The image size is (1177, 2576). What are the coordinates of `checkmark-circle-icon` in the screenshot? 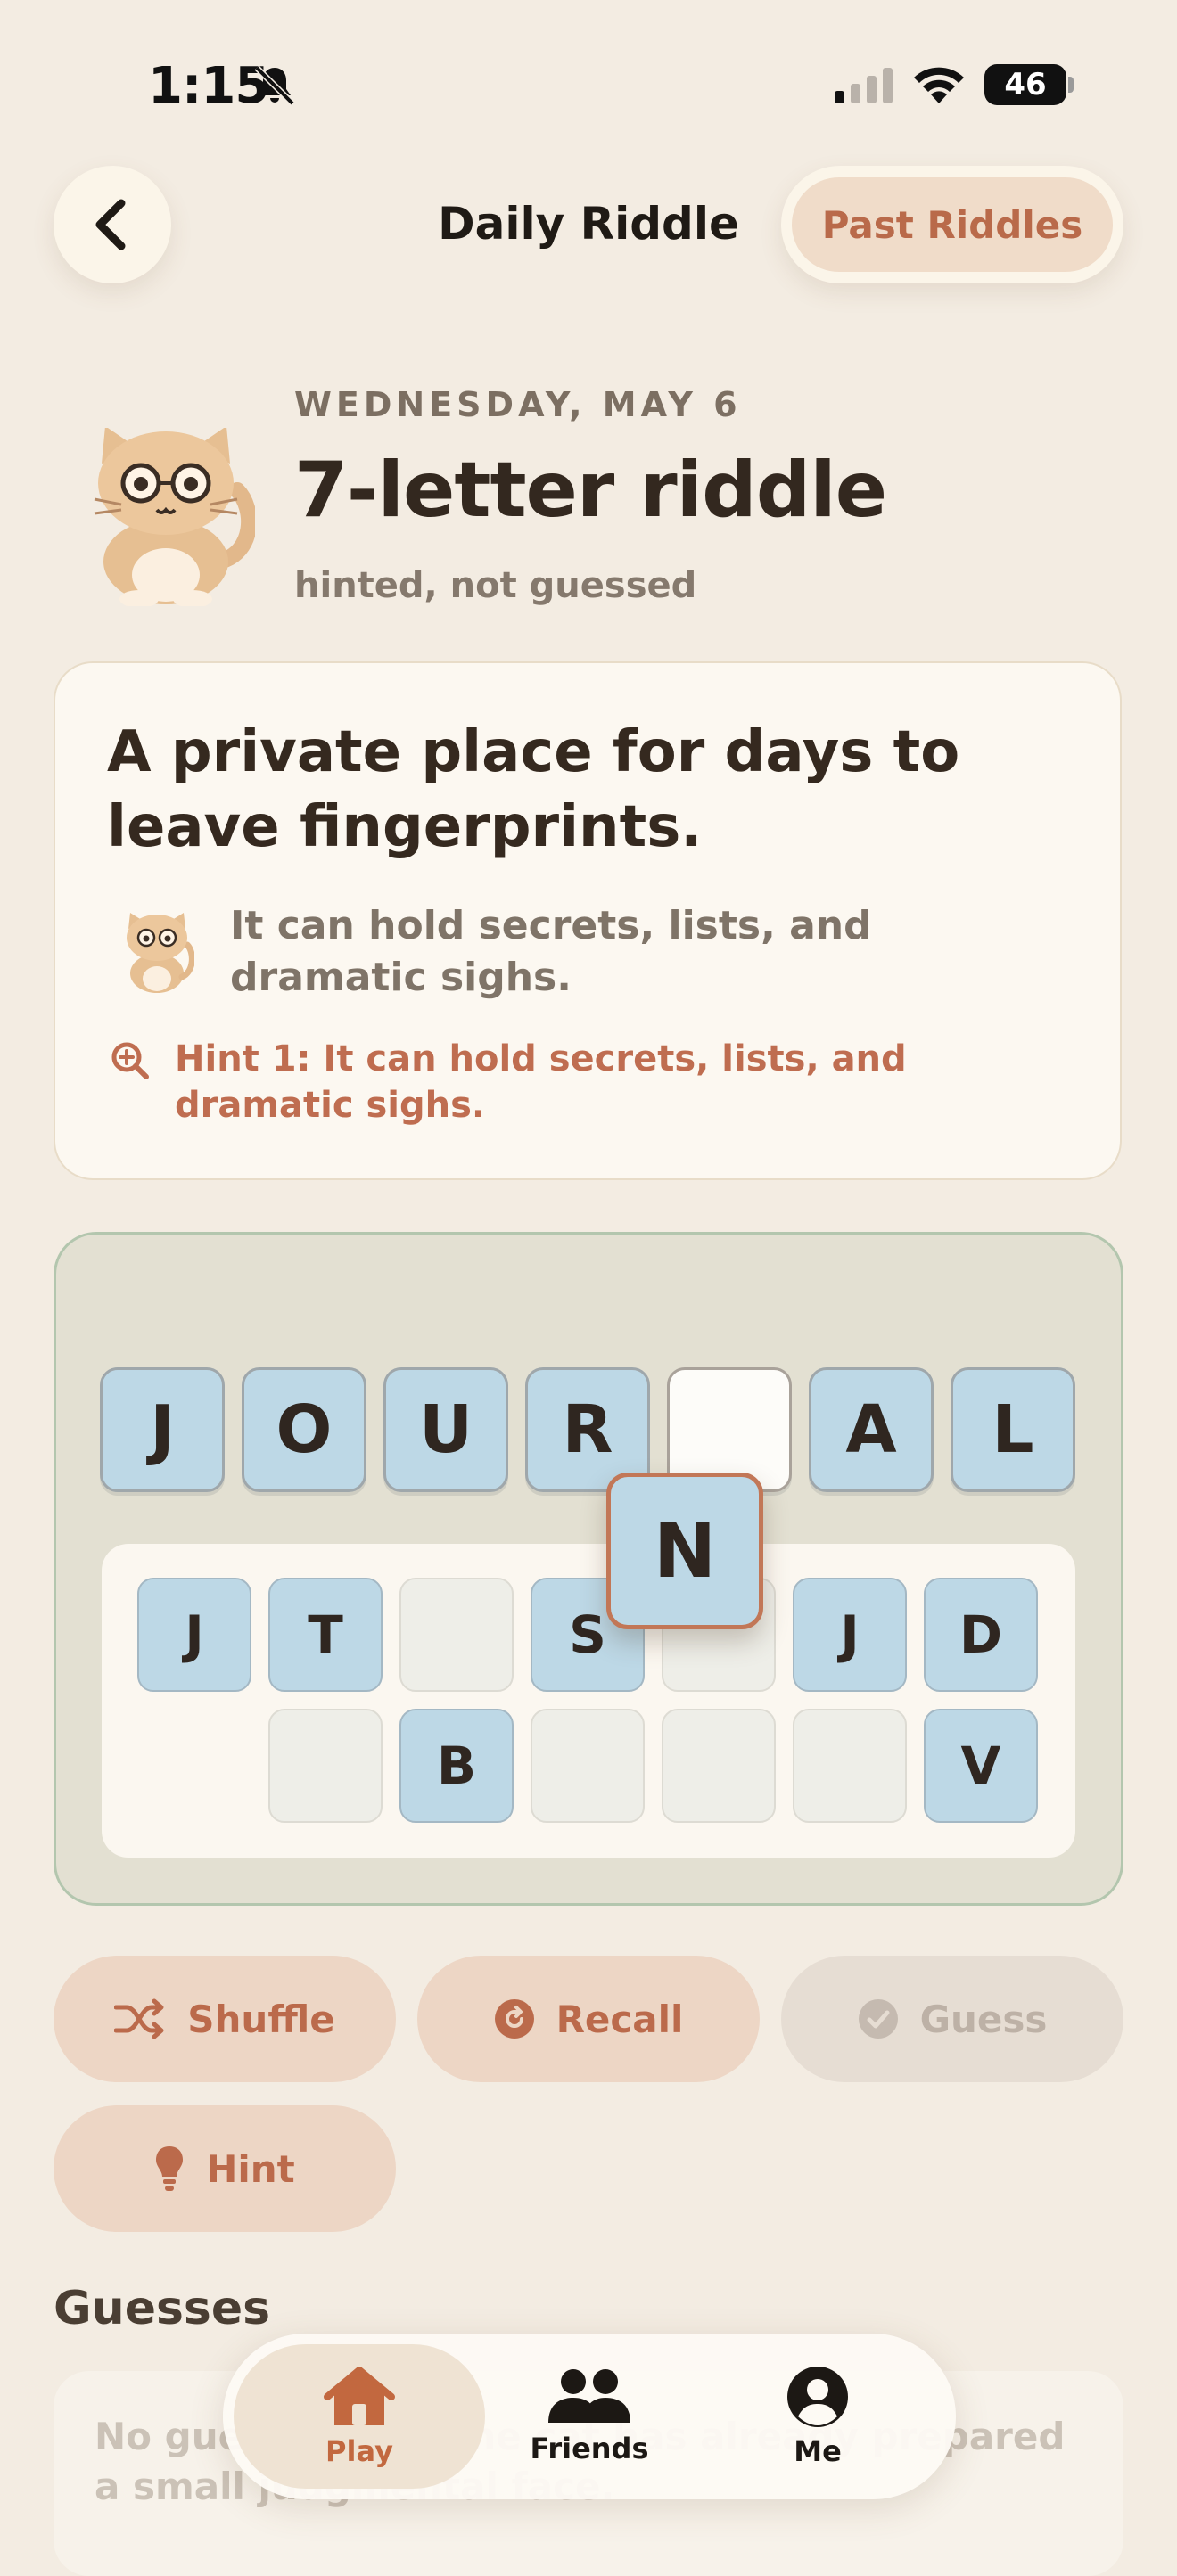 It's located at (878, 2019).